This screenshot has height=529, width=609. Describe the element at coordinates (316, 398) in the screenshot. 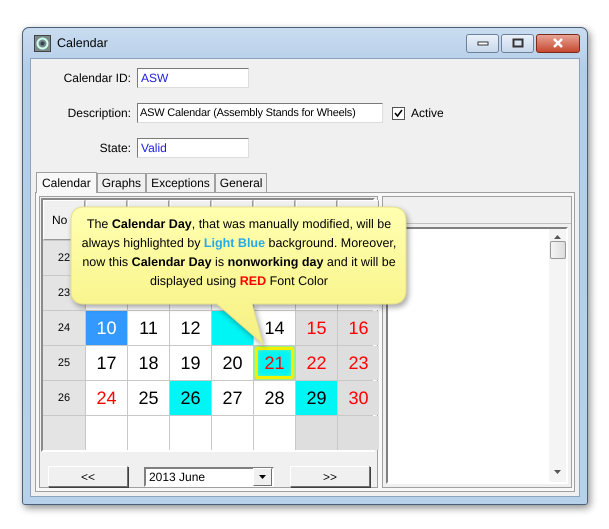

I see `day-cell: 29` at that location.